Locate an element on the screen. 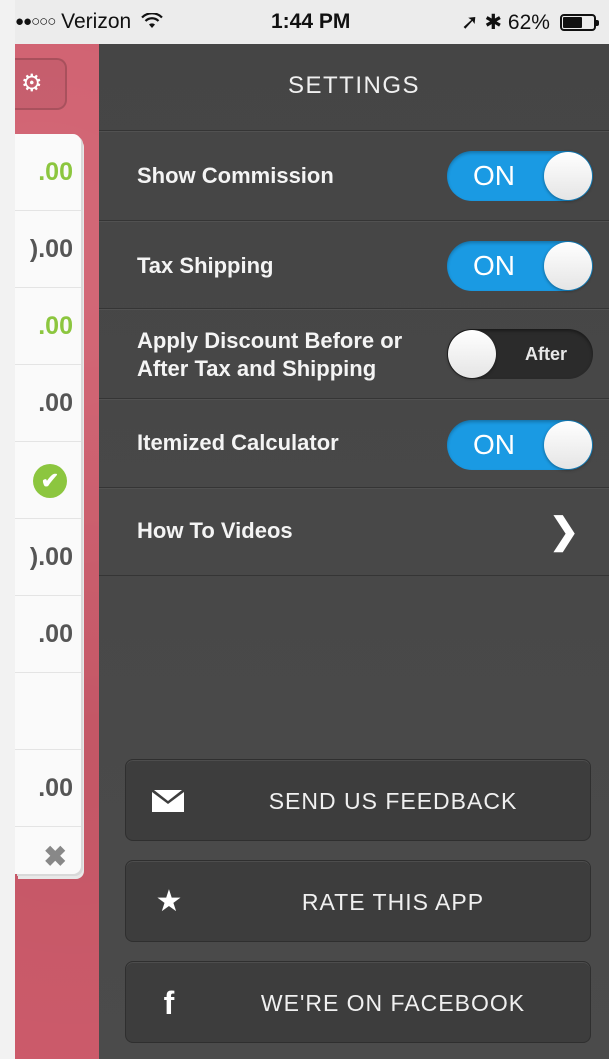  gear-icon: ⚙ is located at coordinates (41, 84).